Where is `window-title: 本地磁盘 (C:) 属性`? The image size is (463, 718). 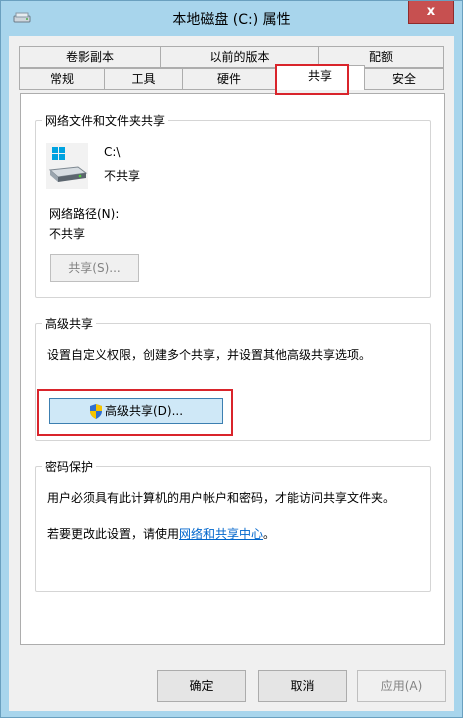
window-title: 本地磁盘 (C:) 属性 is located at coordinates (231, 20).